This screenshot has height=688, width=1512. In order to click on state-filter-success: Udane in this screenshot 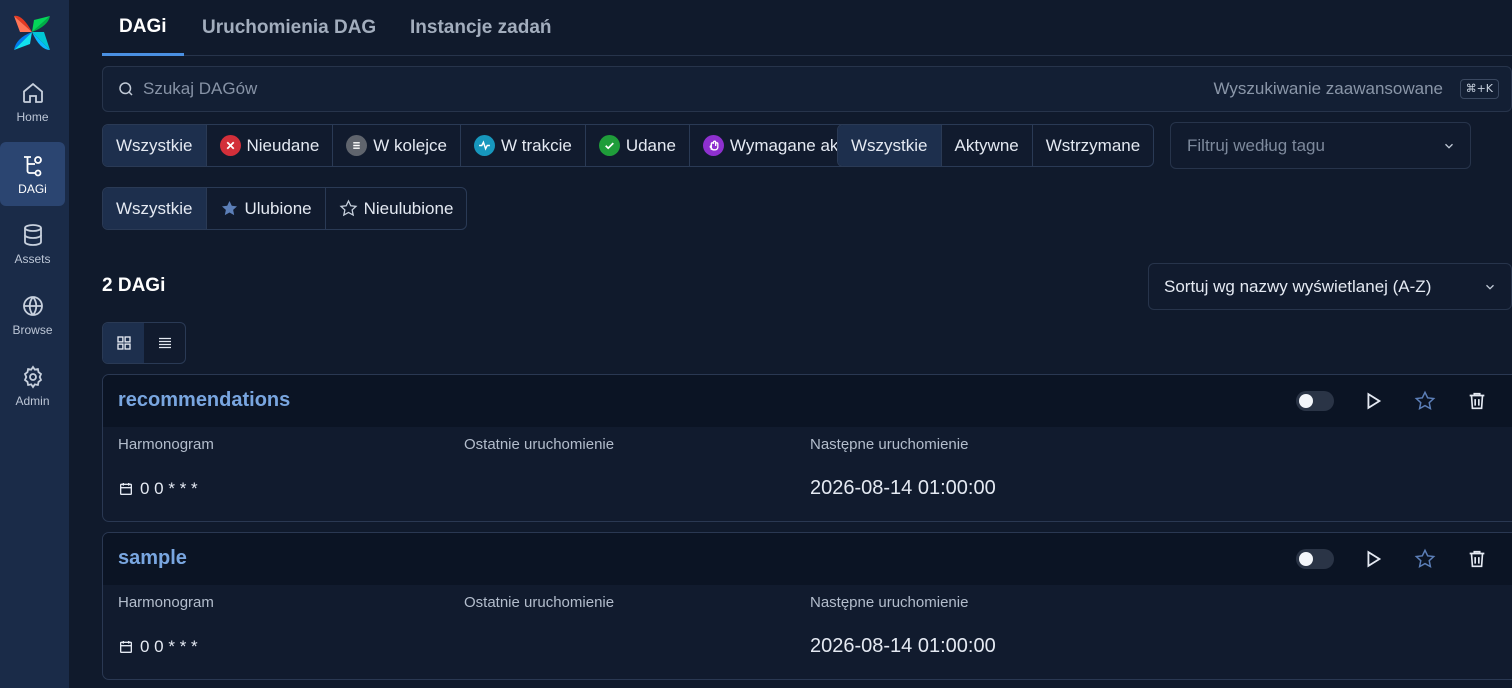, I will do `click(638, 145)`.